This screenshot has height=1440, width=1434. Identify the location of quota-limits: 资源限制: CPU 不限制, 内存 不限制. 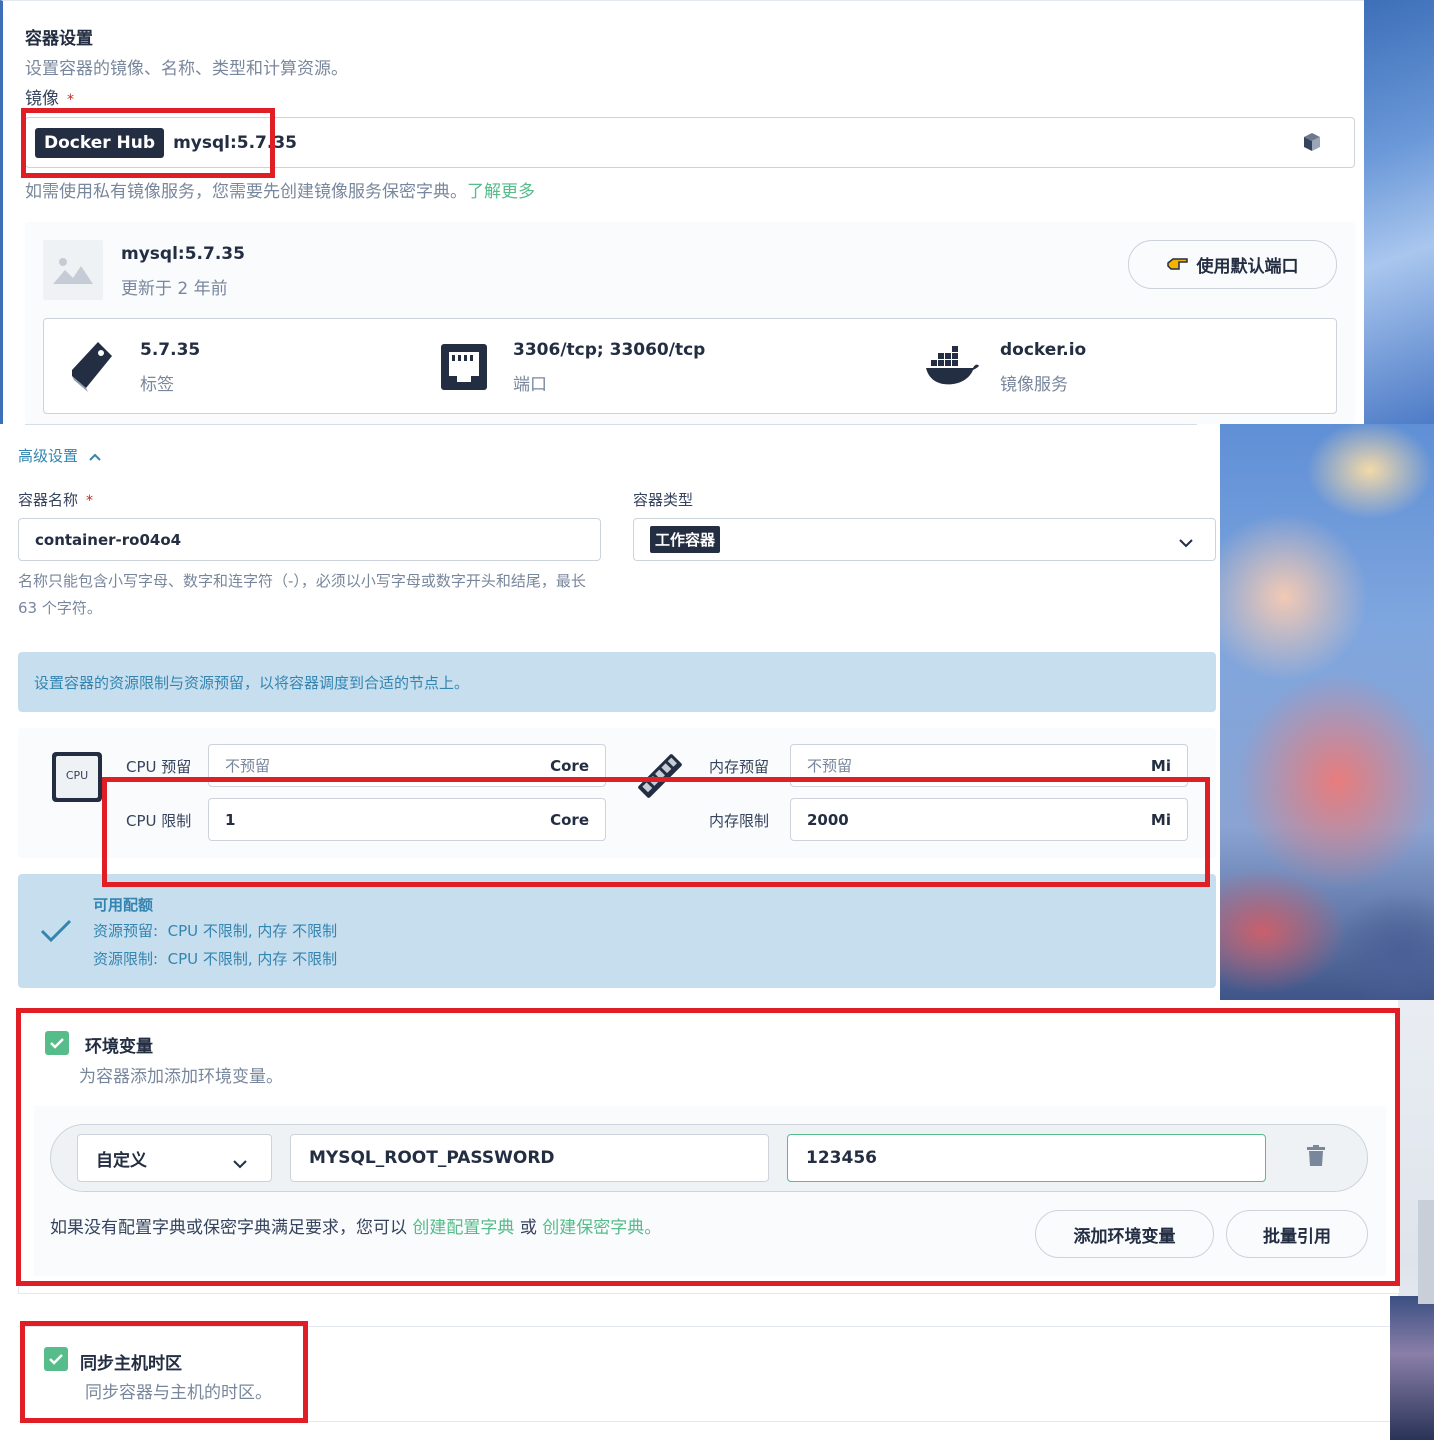
(215, 959).